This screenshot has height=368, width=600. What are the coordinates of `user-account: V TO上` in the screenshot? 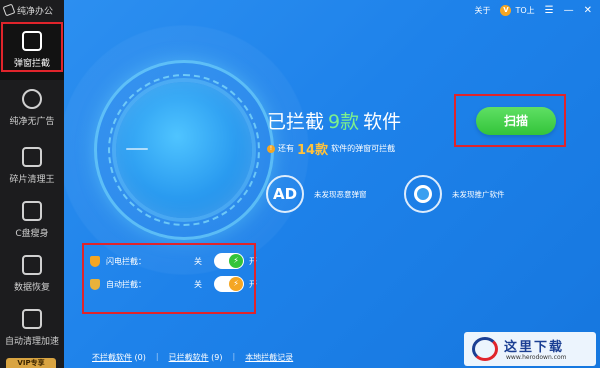 It's located at (517, 10).